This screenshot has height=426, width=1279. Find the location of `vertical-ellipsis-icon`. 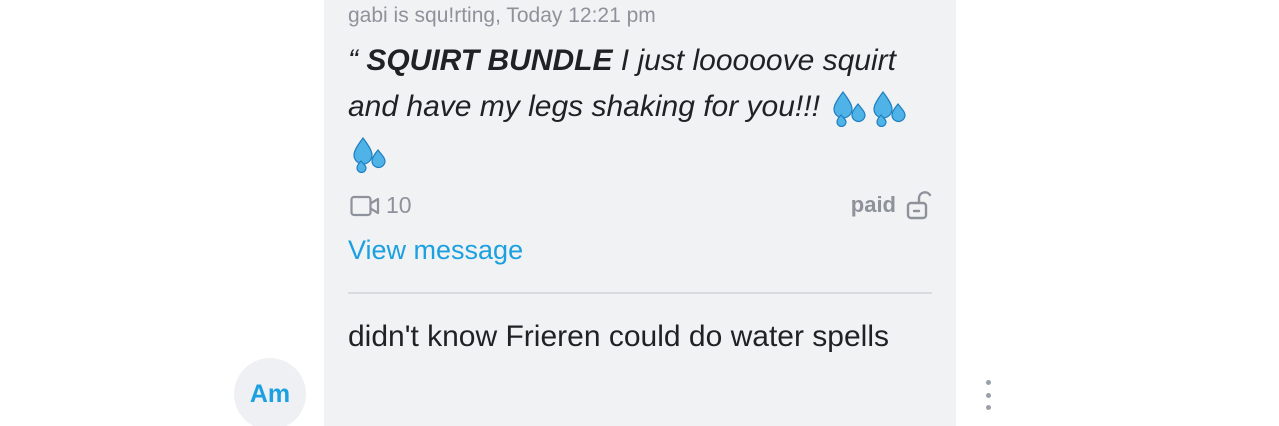

vertical-ellipsis-icon is located at coordinates (988, 382).